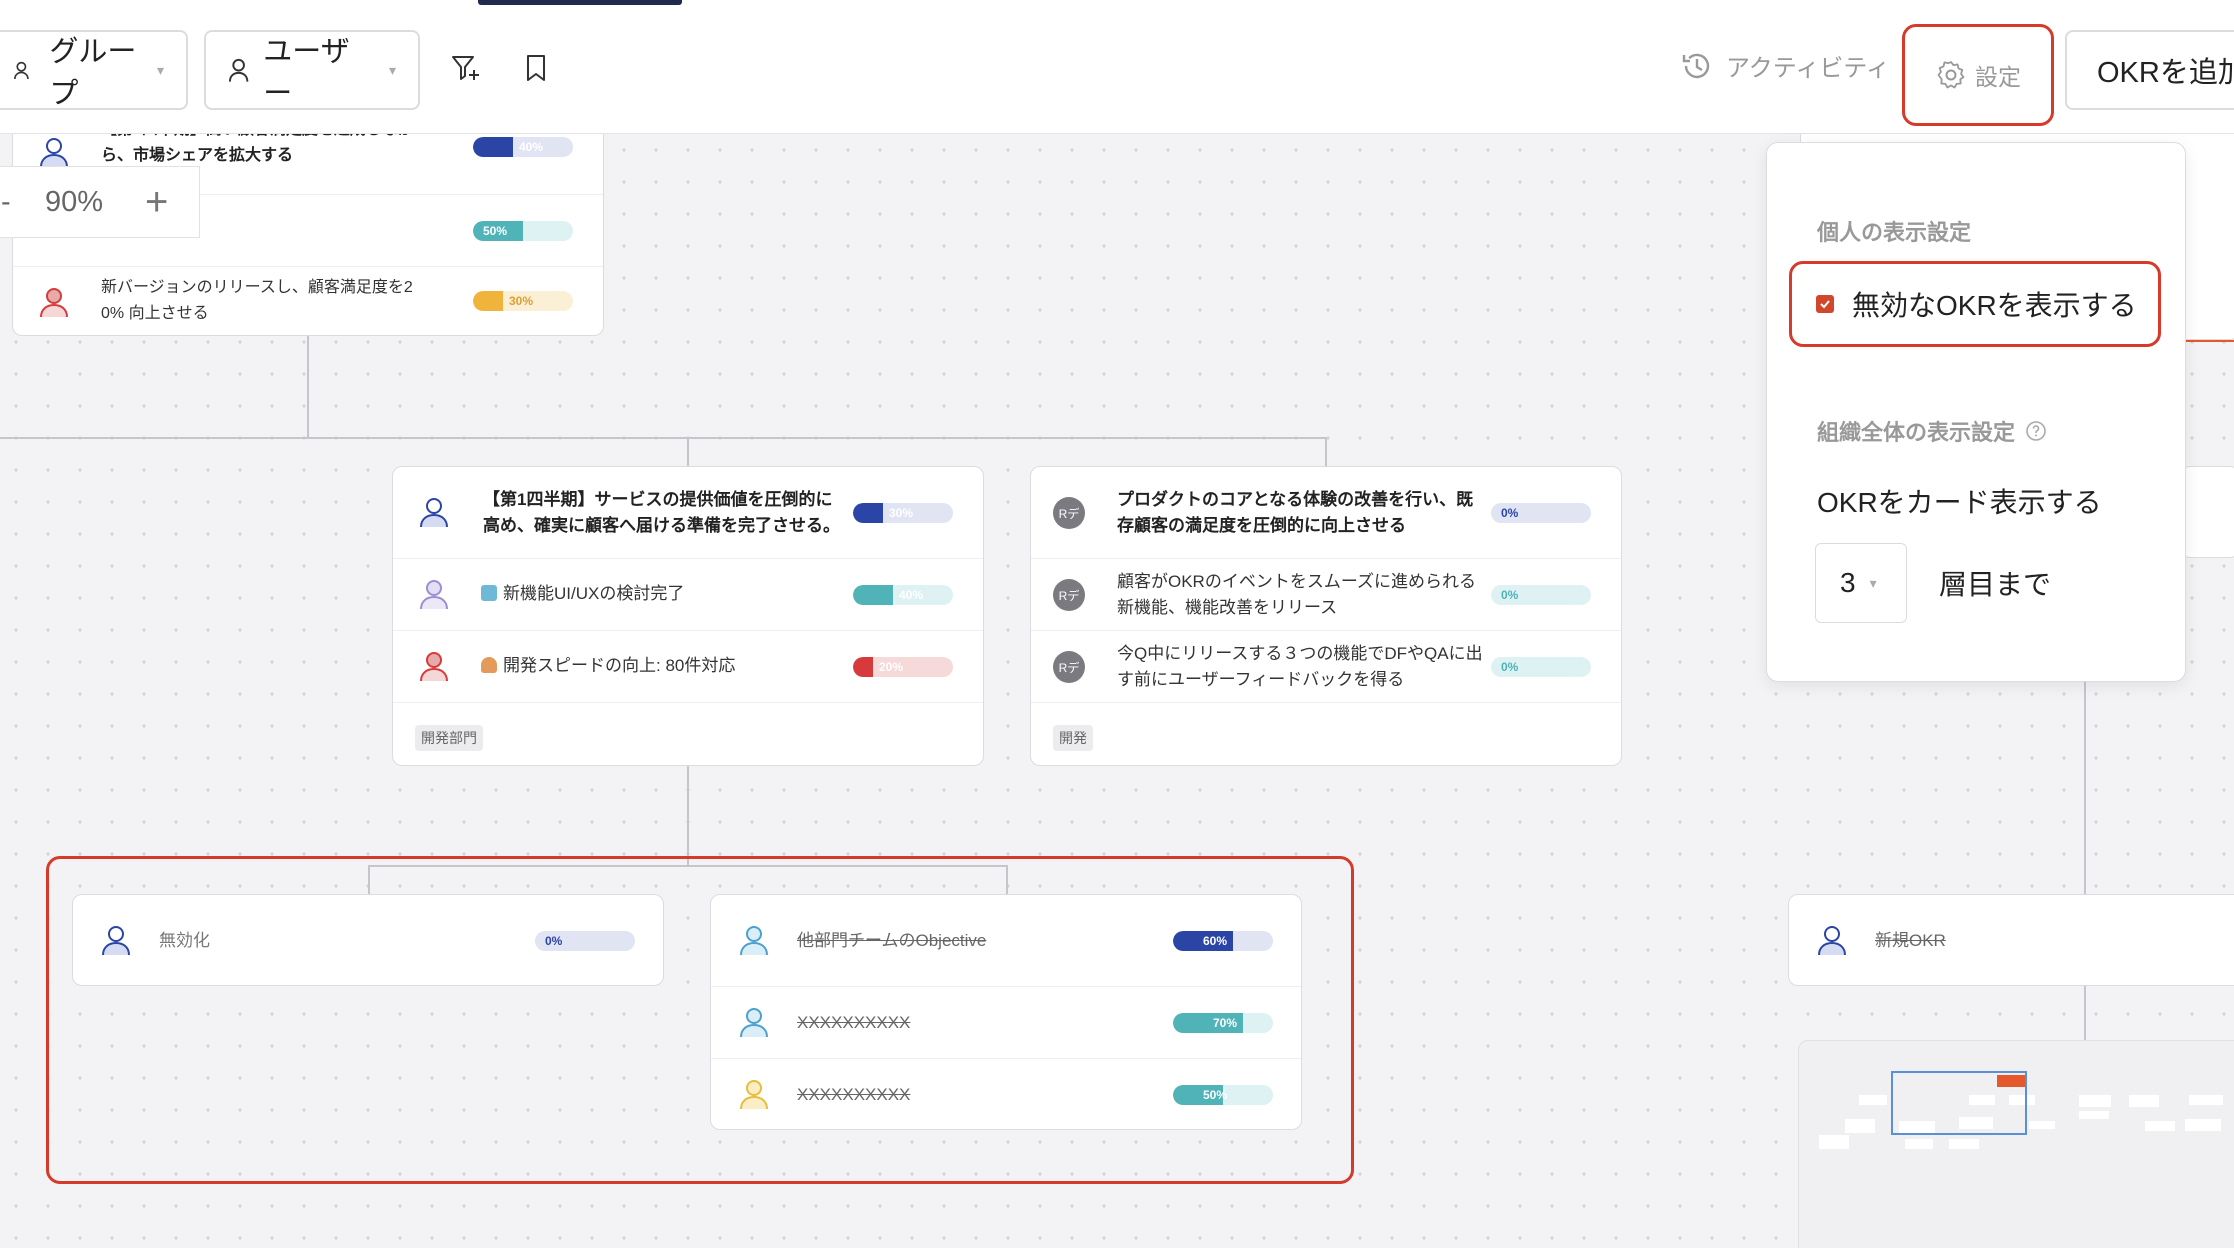 The height and width of the screenshot is (1248, 2234). I want to click on card-display-label: OKRをカード表示する, so click(1959, 502).